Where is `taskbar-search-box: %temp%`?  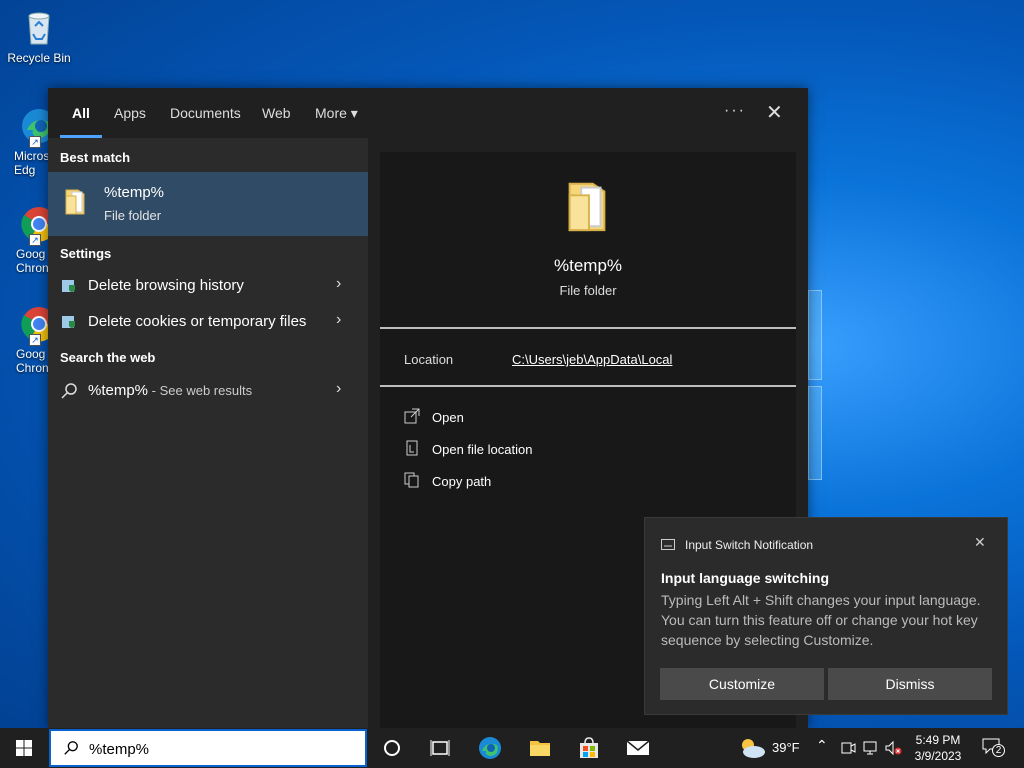 taskbar-search-box: %temp% is located at coordinates (208, 748).